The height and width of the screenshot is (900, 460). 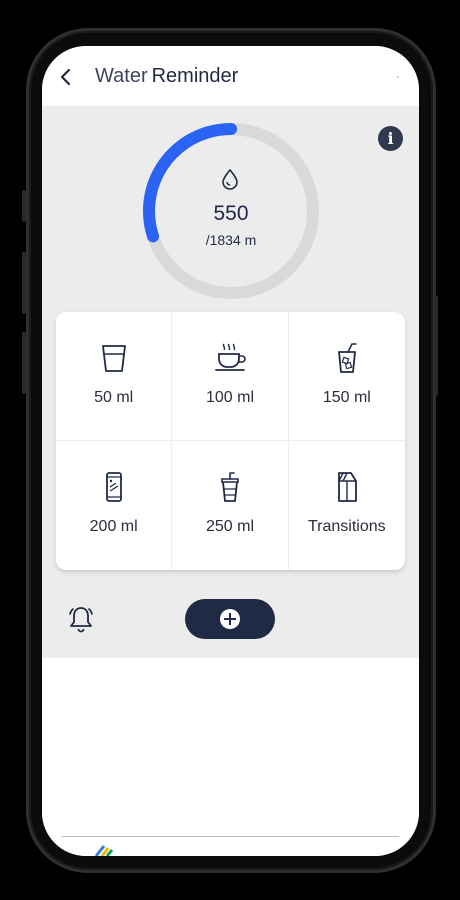 What do you see at coordinates (229, 397) in the screenshot?
I see `drink-option-label: 100 ml` at bounding box center [229, 397].